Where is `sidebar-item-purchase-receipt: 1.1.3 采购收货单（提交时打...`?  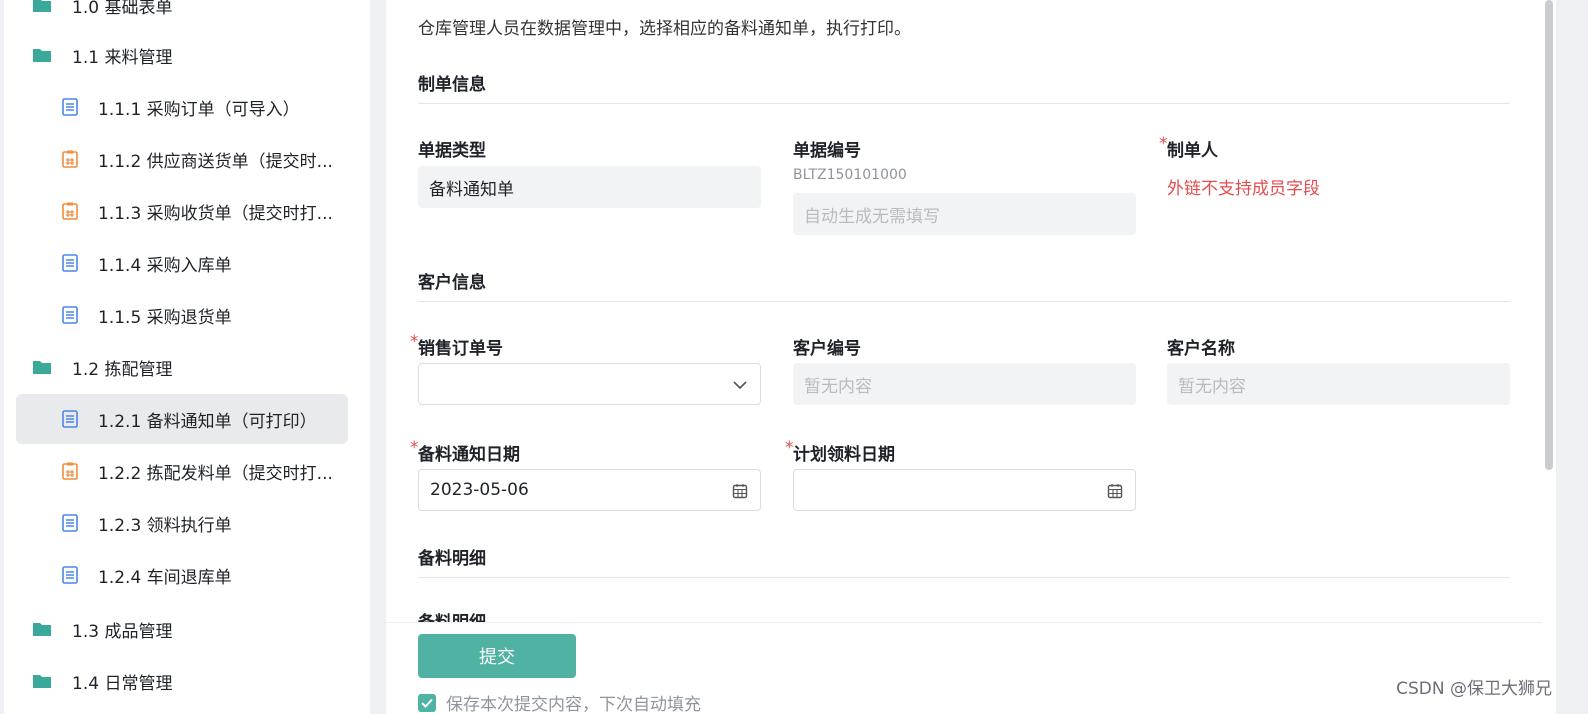 sidebar-item-purchase-receipt: 1.1.3 采购收货单（提交时打... is located at coordinates (182, 211).